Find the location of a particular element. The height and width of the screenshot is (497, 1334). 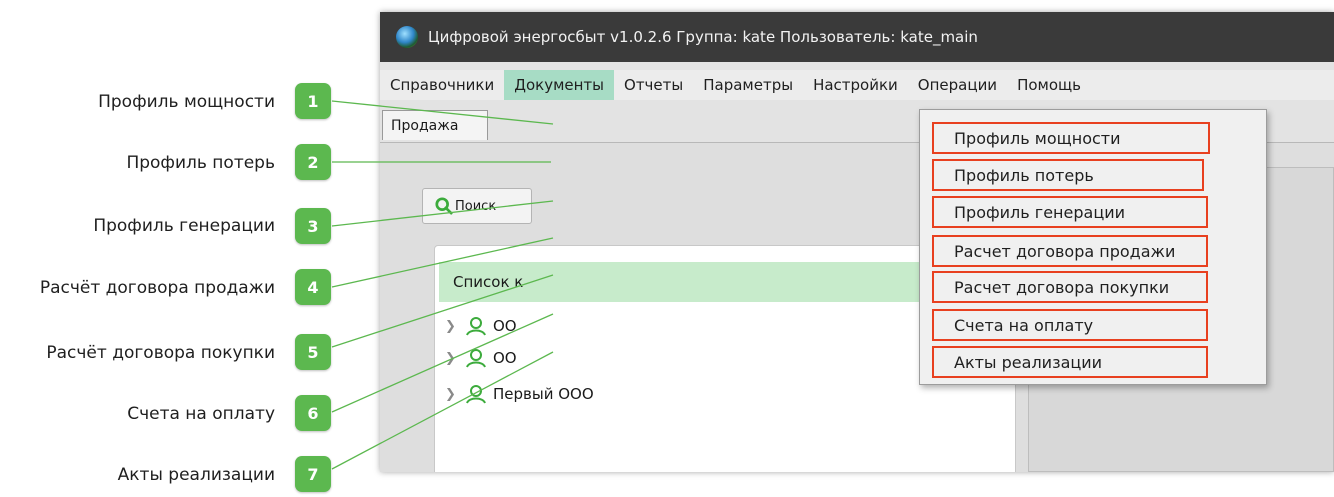

menu-help: Помощь is located at coordinates (1049, 85).